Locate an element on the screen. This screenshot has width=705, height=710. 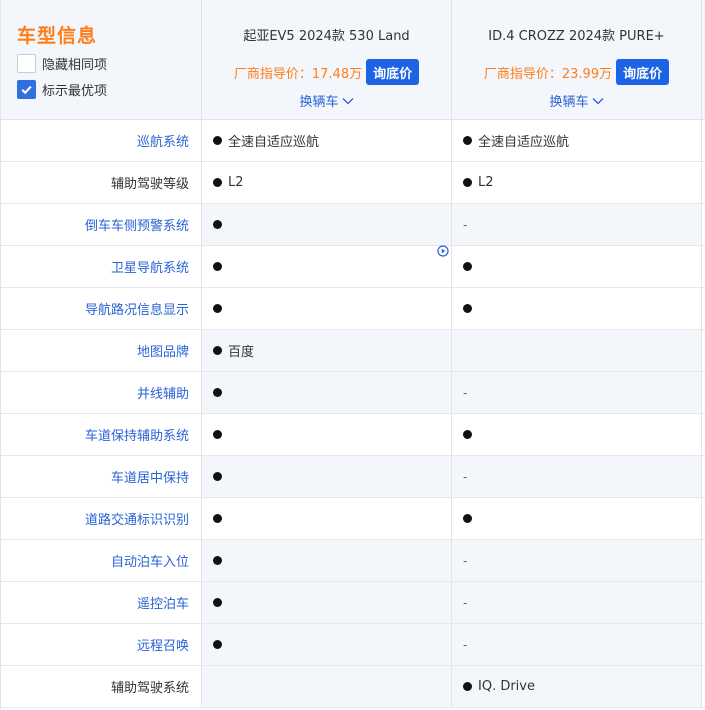
checkmark-icon is located at coordinates (26, 89).